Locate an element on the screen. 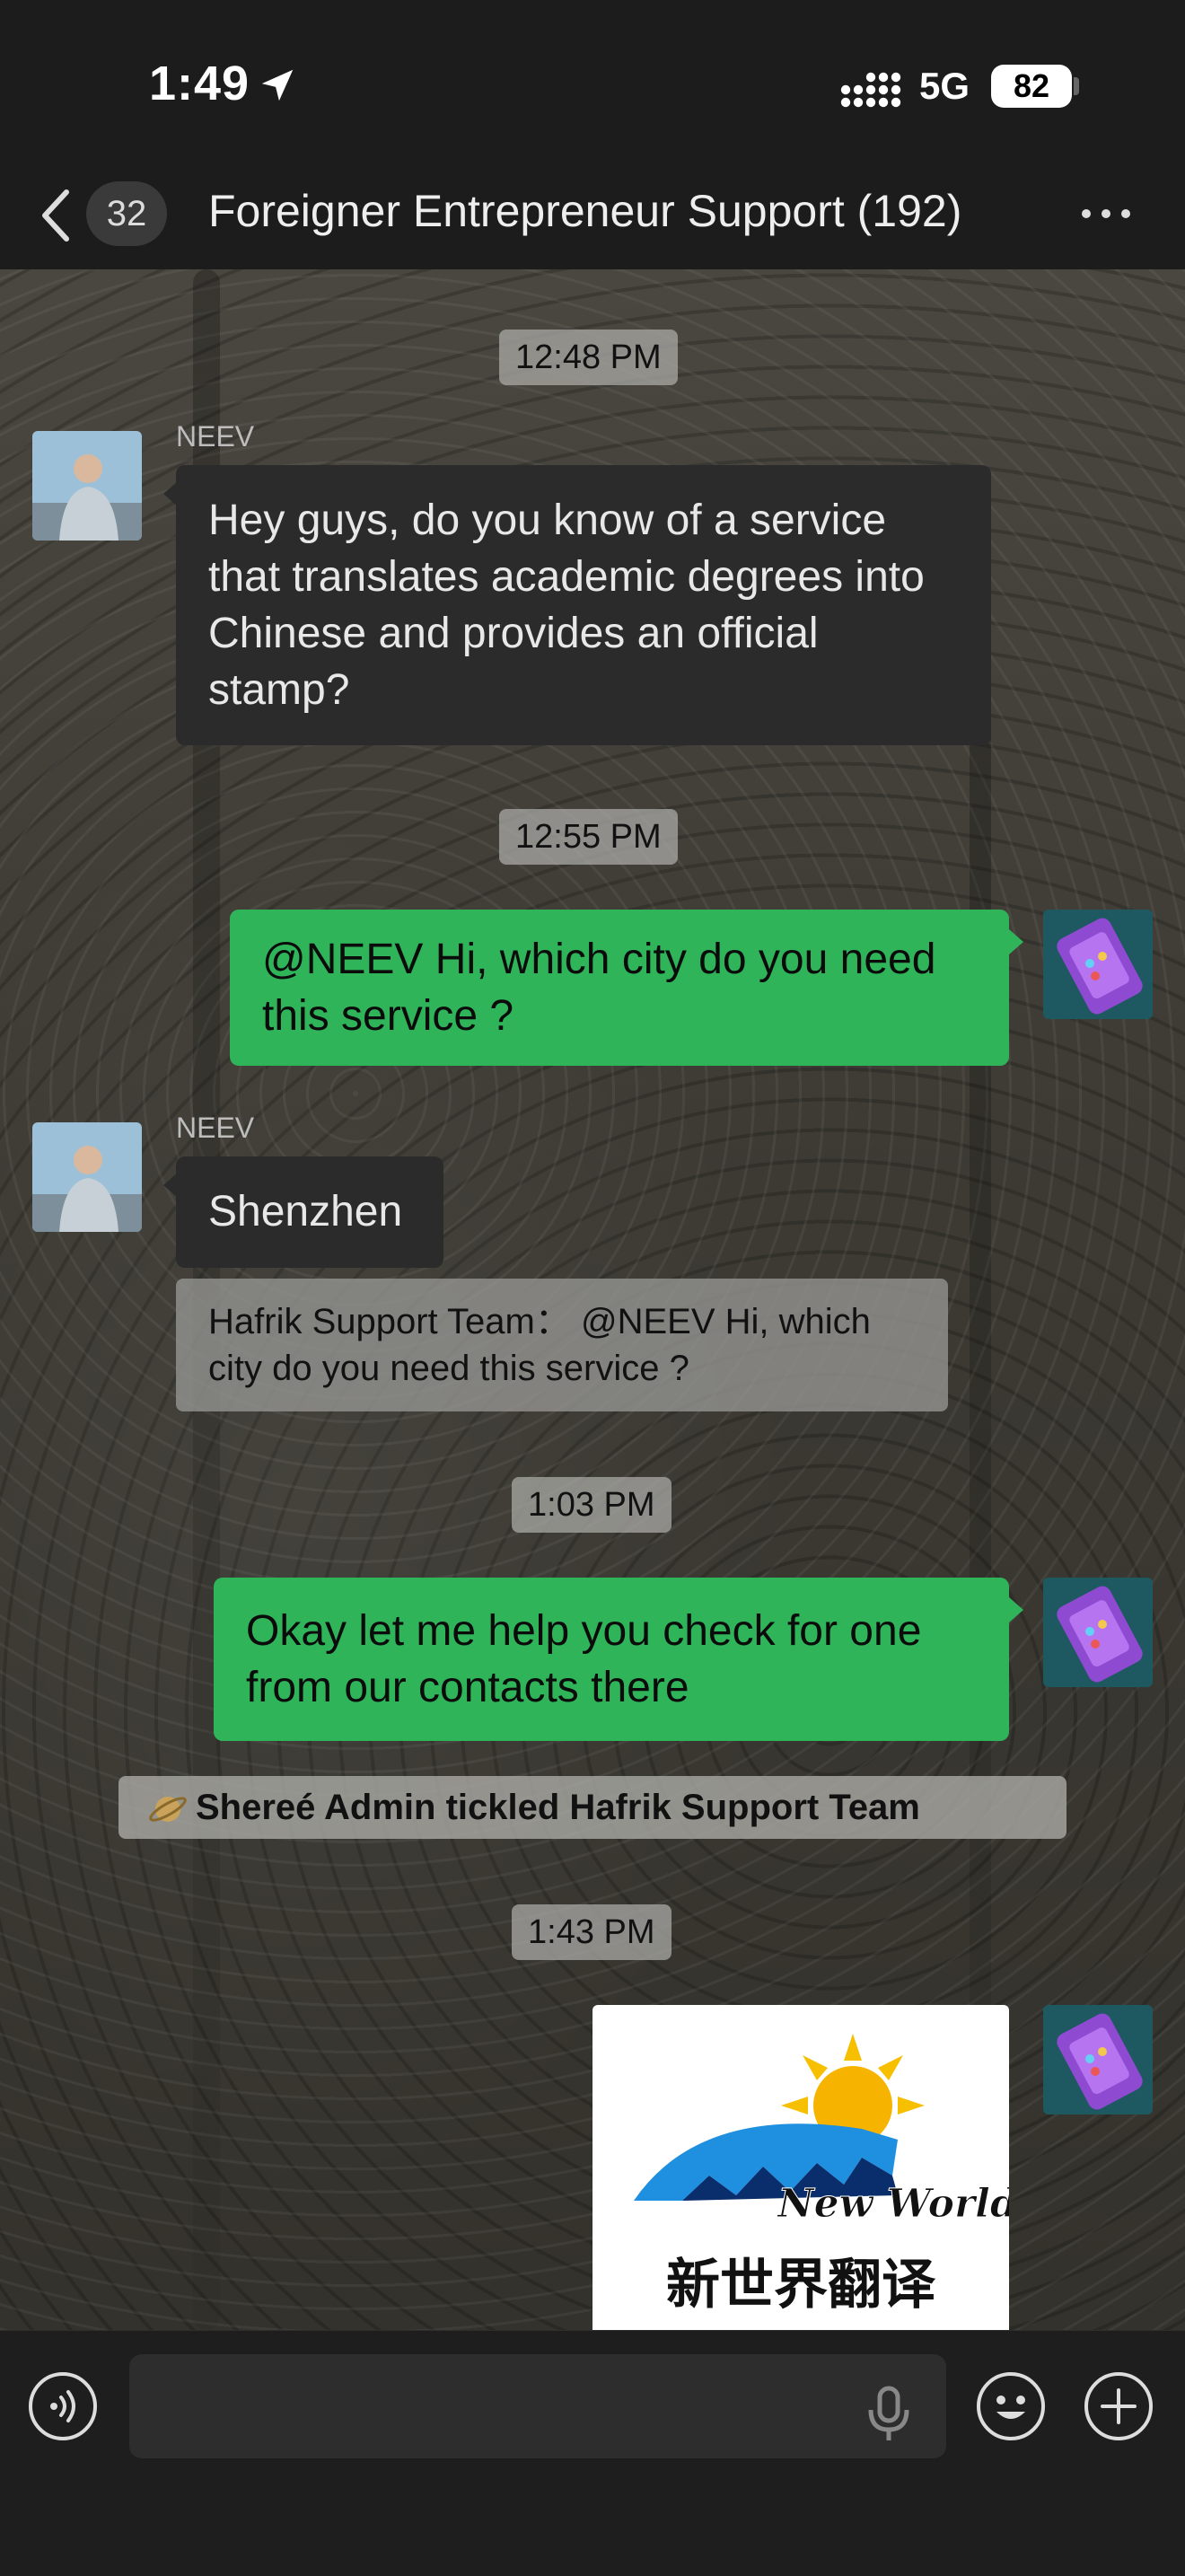  timestamp: 12:48 PM is located at coordinates (588, 357).